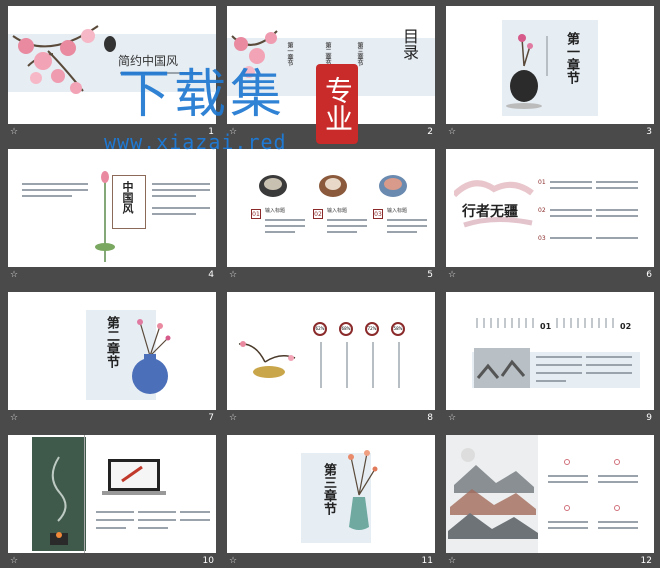 The height and width of the screenshot is (568, 660). I want to click on slide-canvas: 第三章节, so click(331, 494).